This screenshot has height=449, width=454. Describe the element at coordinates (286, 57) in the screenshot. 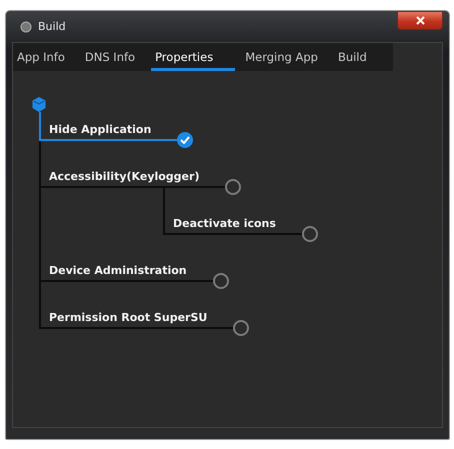

I see `tab: Merging App` at that location.